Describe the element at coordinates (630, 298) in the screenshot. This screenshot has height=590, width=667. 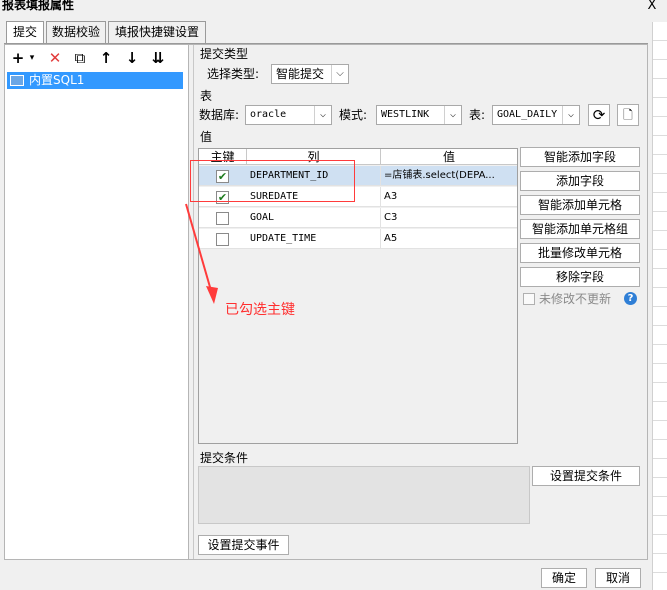
I see `help-icon: ?` at that location.